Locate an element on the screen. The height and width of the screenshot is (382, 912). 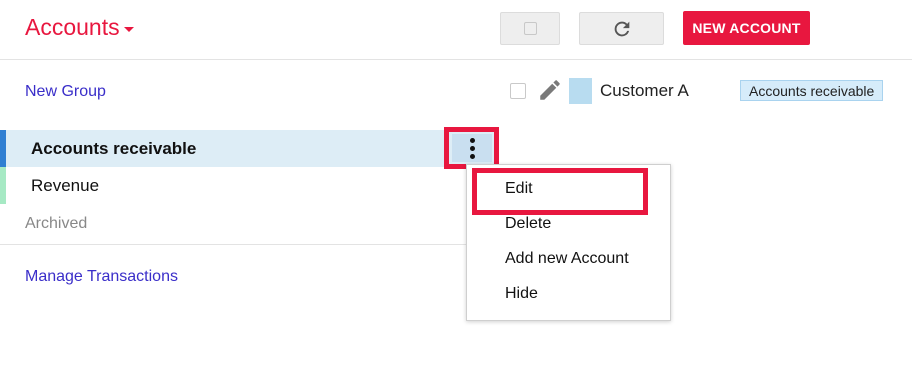
account-name: Customer A is located at coordinates (644, 91).